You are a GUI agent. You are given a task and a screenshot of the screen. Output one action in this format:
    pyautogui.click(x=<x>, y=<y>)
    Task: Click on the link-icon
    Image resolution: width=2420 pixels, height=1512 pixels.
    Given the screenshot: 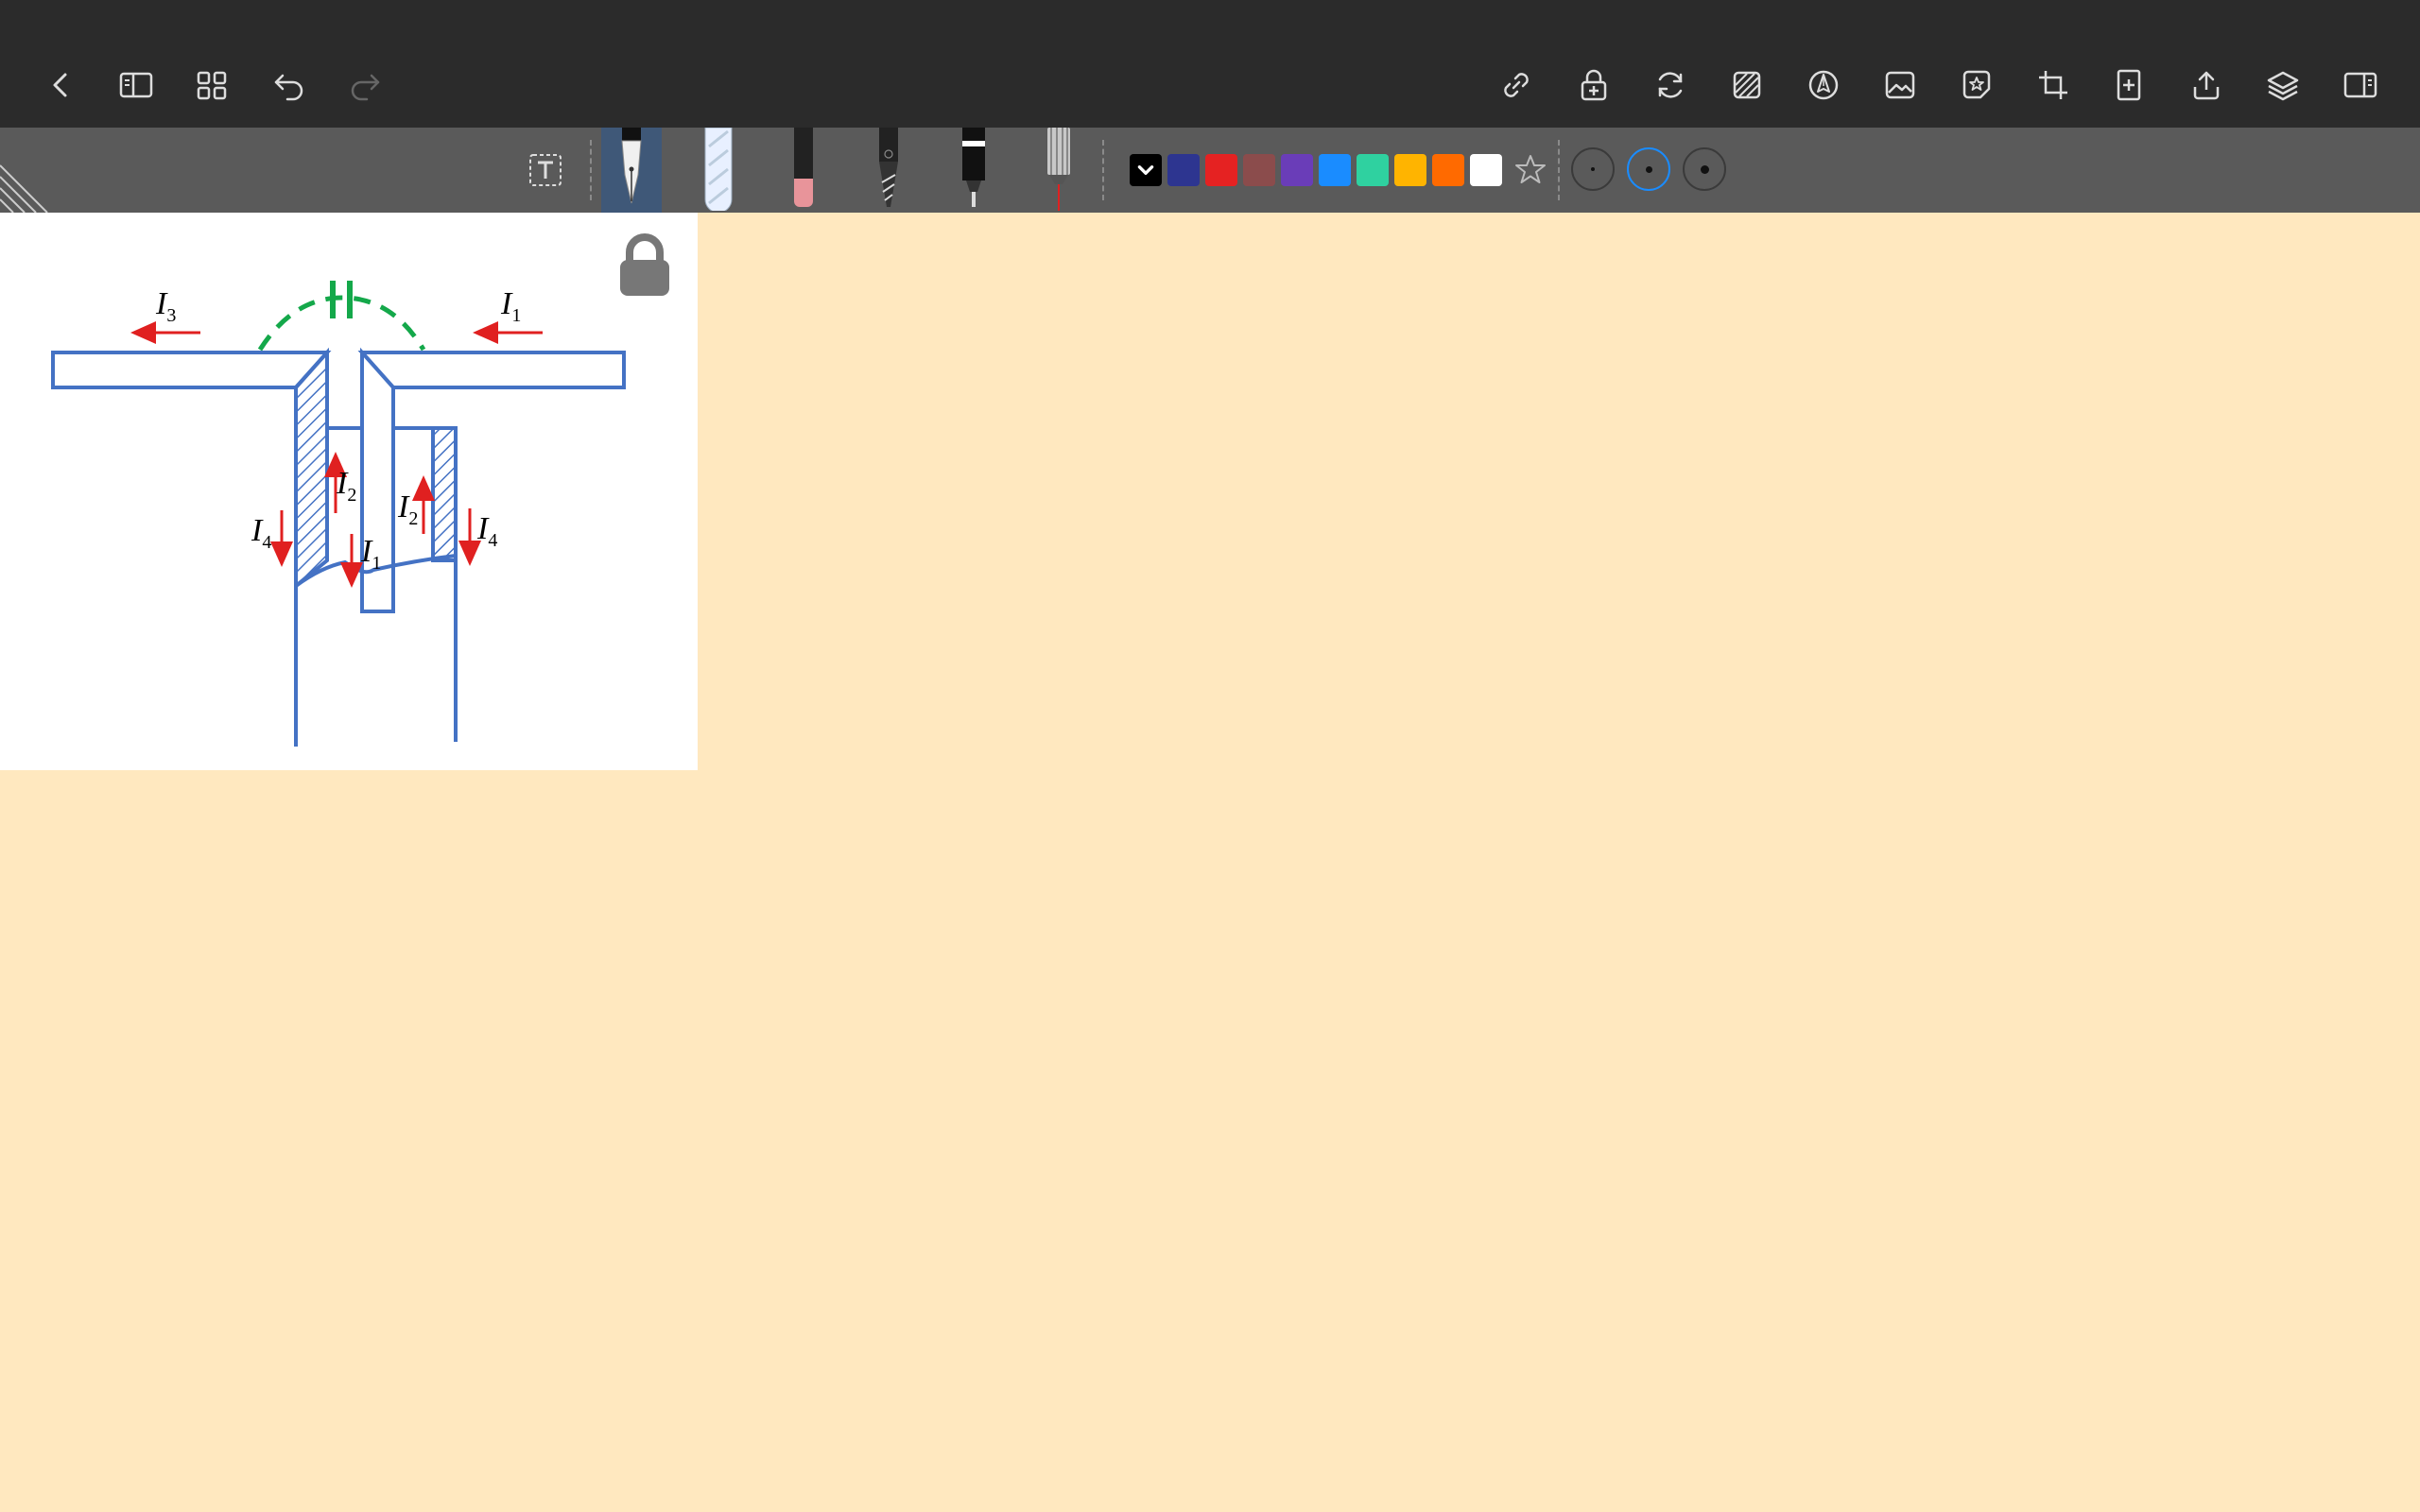 What is the action you would take?
    pyautogui.click(x=1516, y=85)
    